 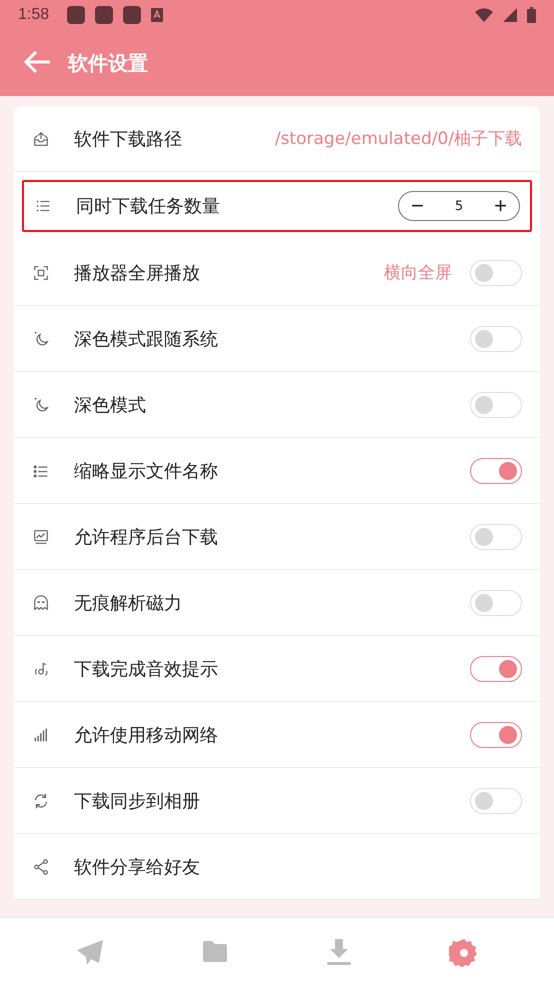 I want to click on battery-icon, so click(x=531, y=15).